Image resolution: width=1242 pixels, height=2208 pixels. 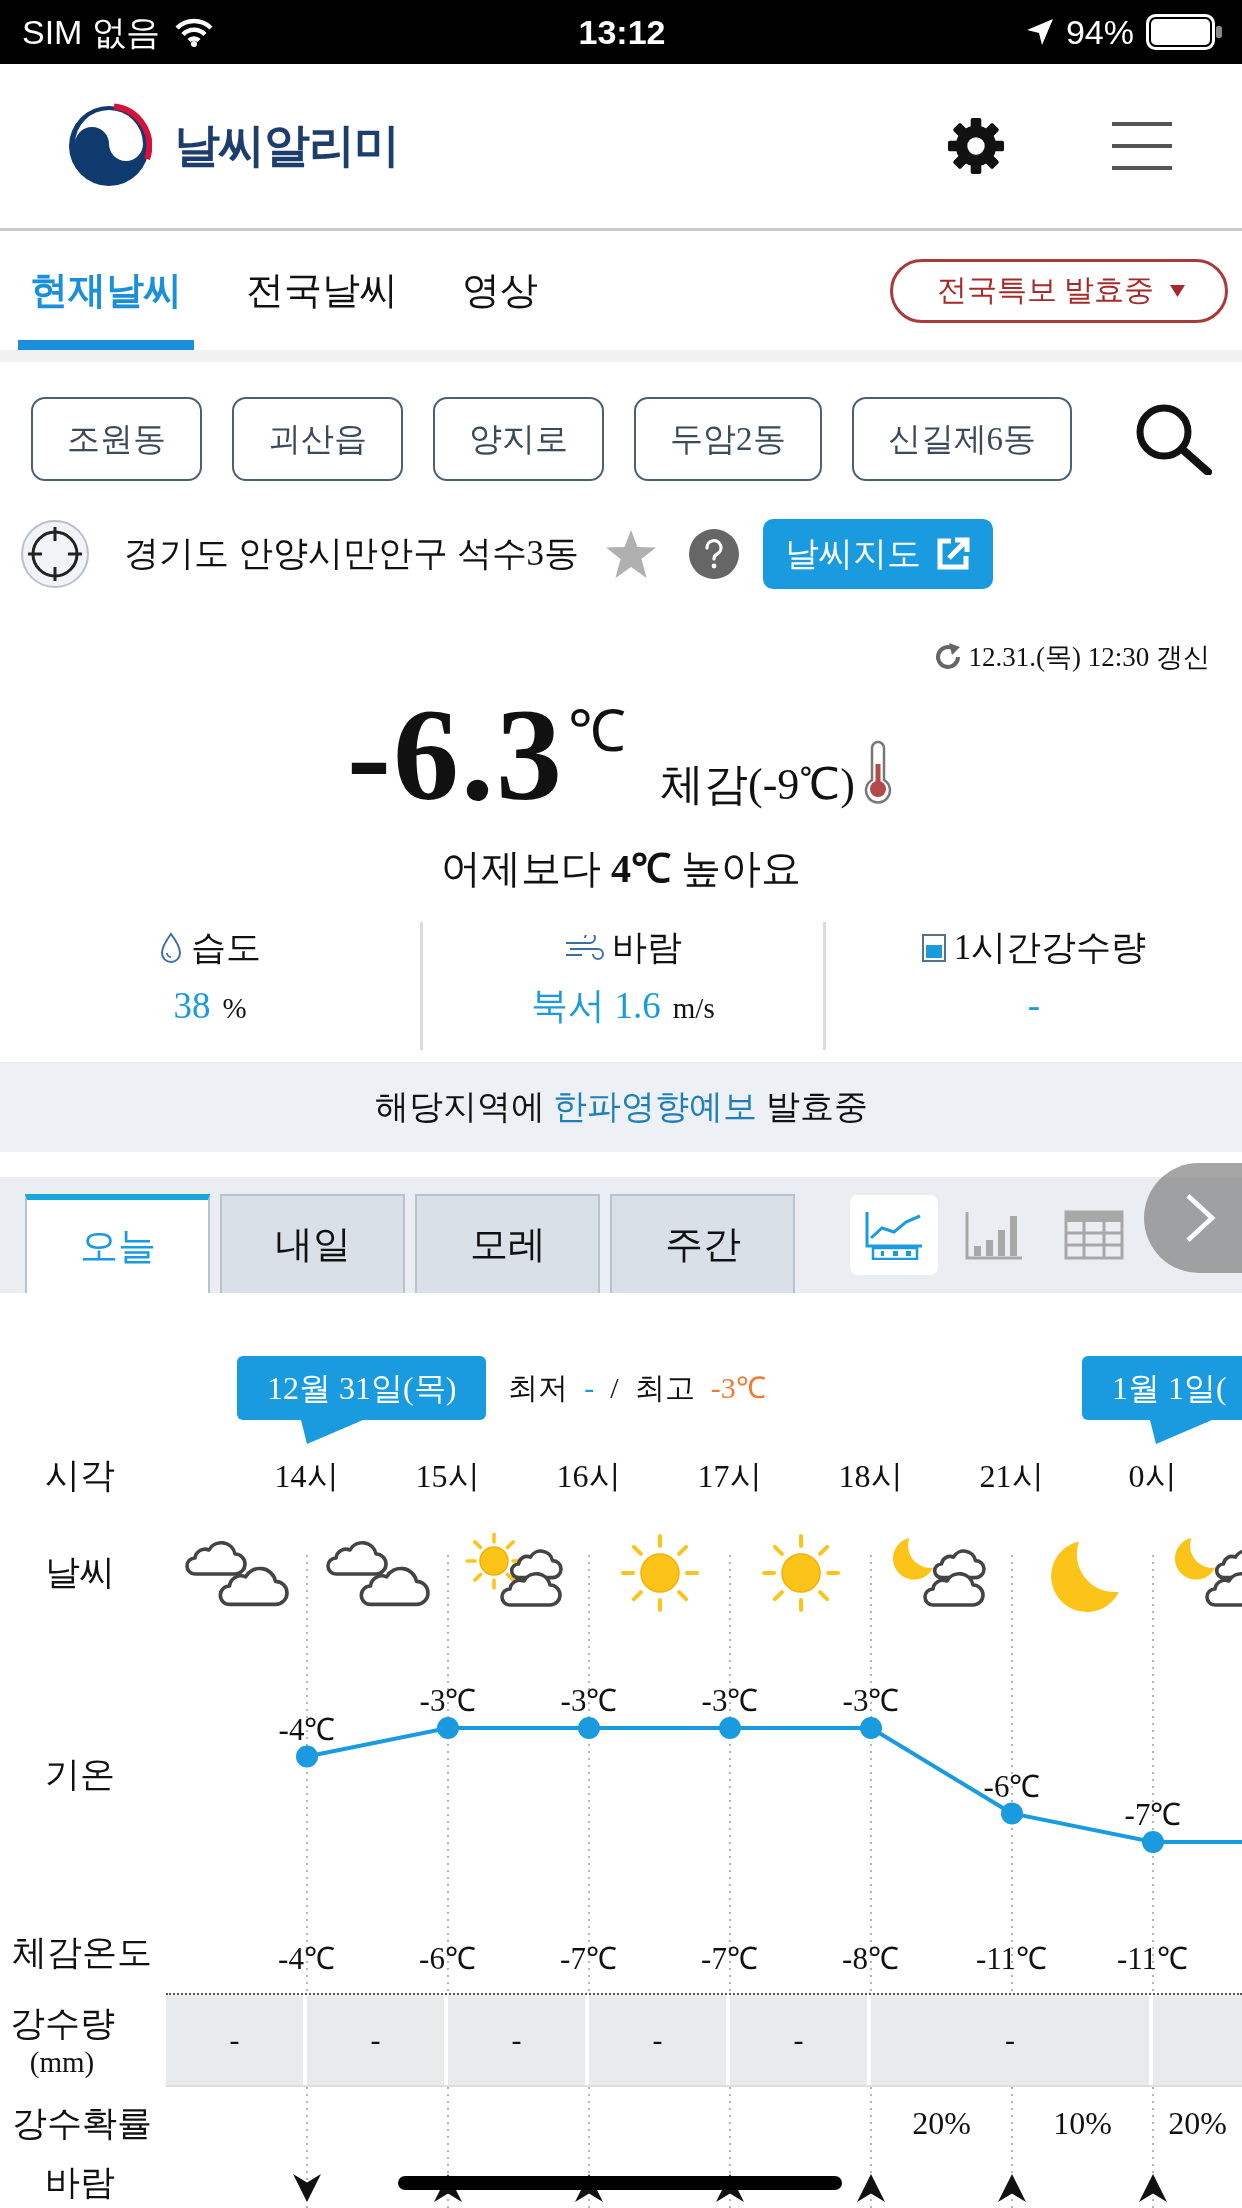 What do you see at coordinates (728, 439) in the screenshot?
I see `place-chip: 두암2동` at bounding box center [728, 439].